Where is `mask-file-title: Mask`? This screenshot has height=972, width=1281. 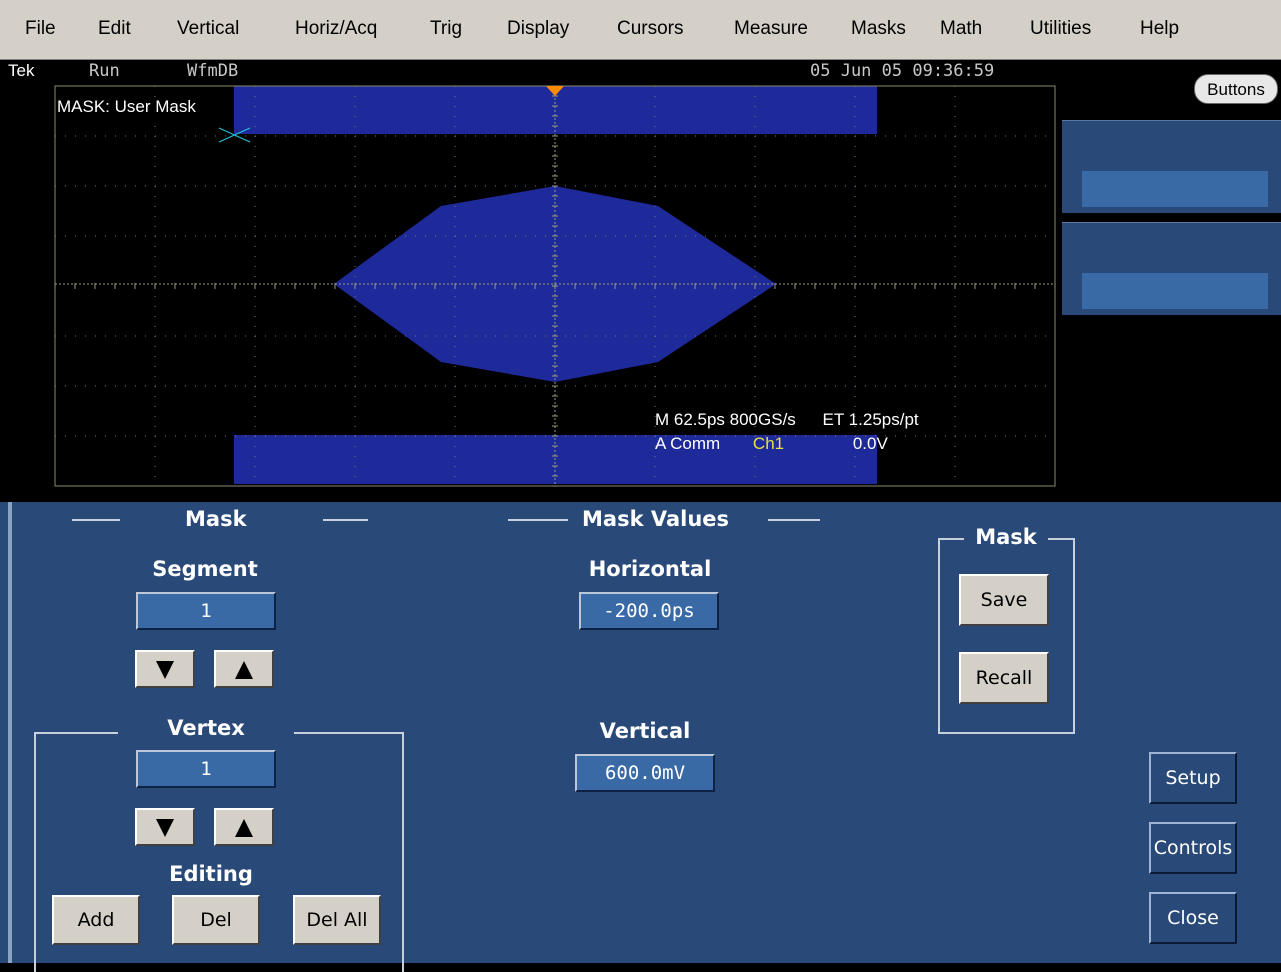
mask-file-title: Mask is located at coordinates (1006, 537).